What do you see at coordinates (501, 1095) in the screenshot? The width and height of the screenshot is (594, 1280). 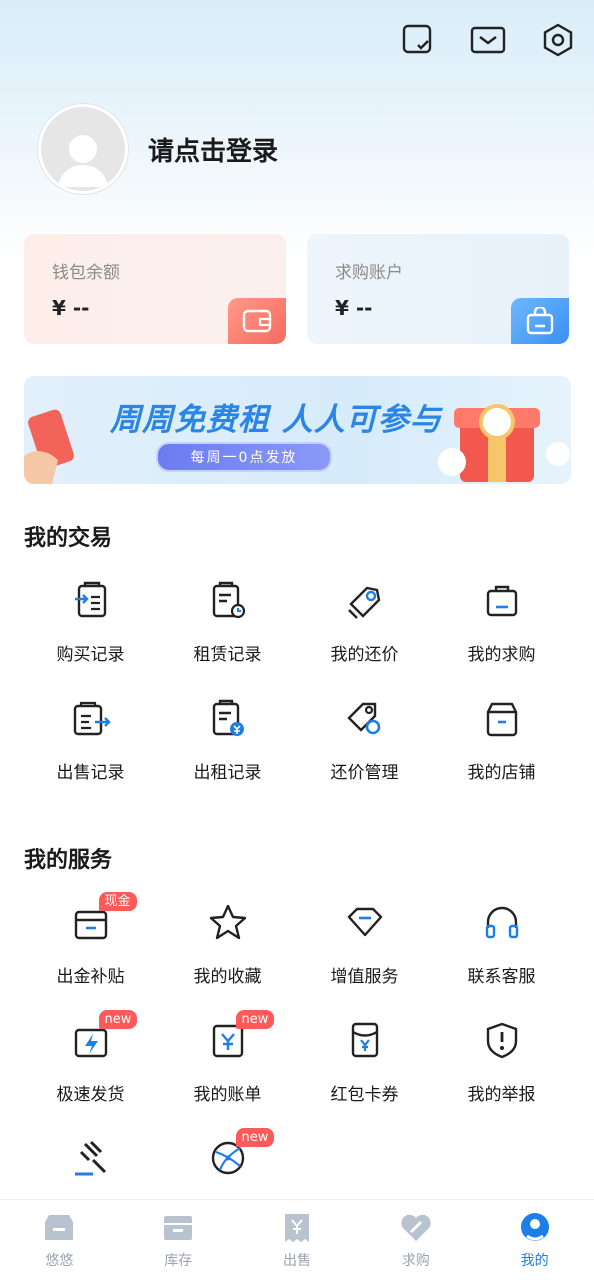 I see `service-item-label: 我的举报` at bounding box center [501, 1095].